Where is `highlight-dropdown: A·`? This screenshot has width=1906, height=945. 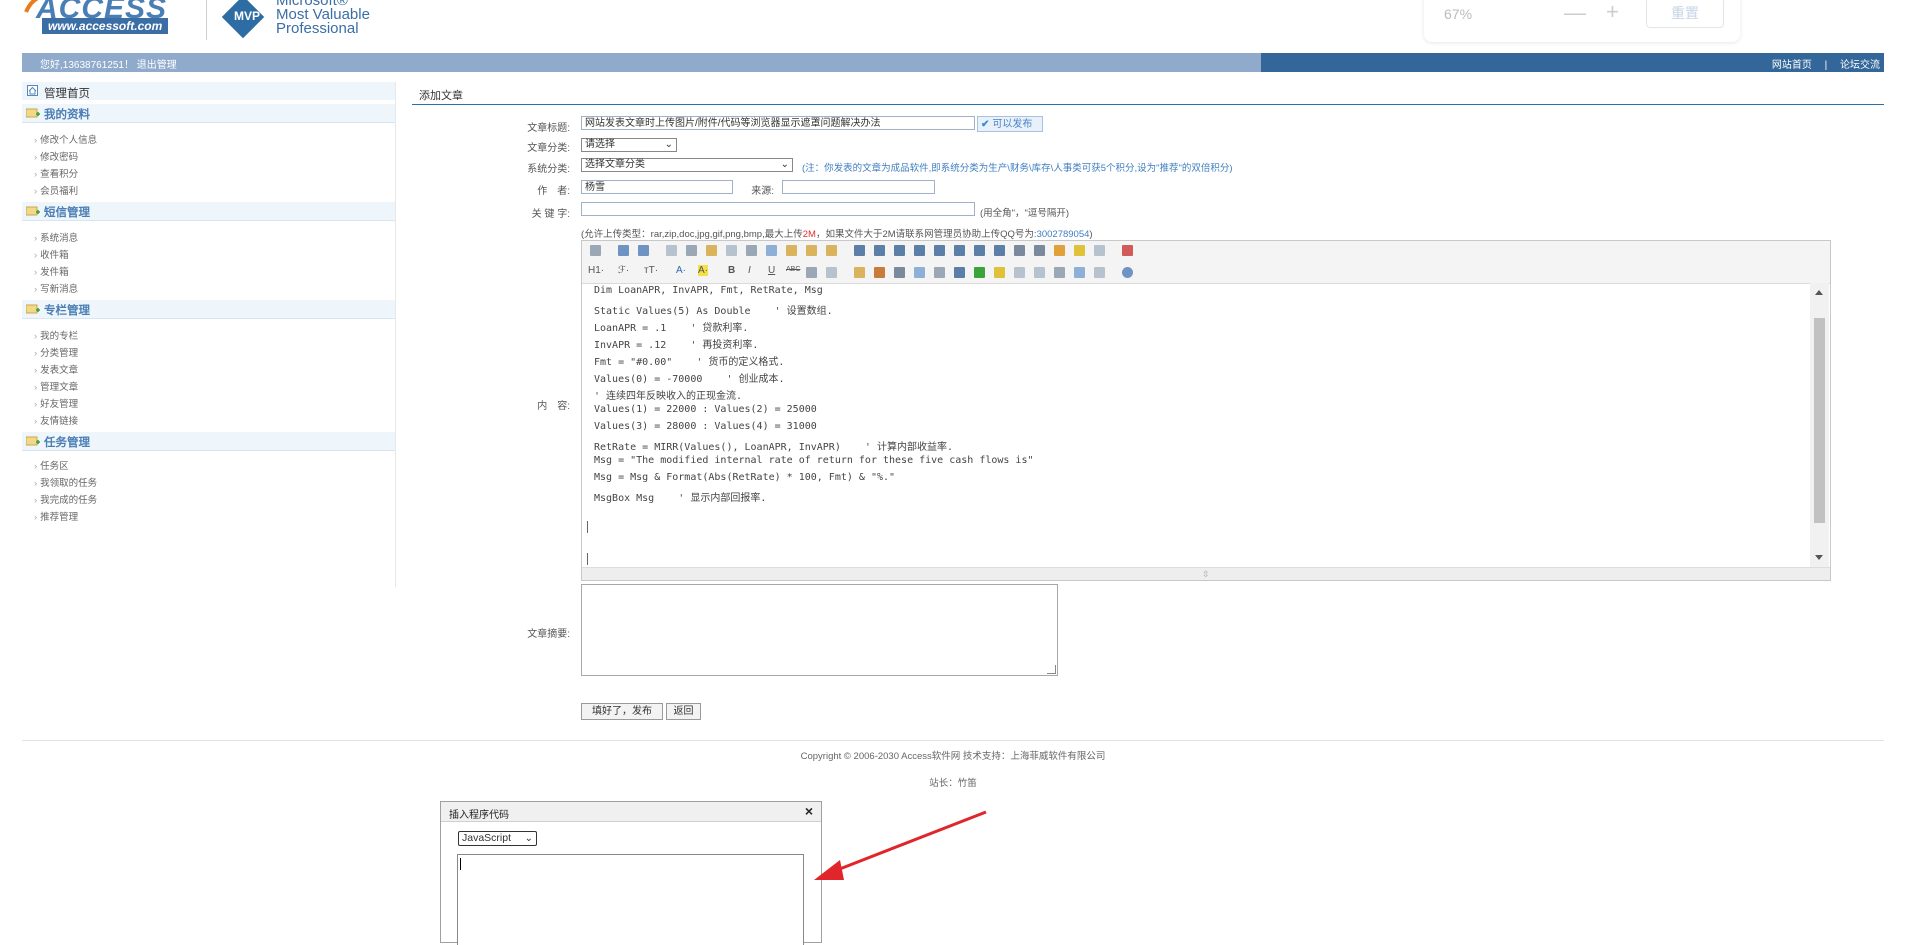
highlight-dropdown: A· is located at coordinates (703, 270).